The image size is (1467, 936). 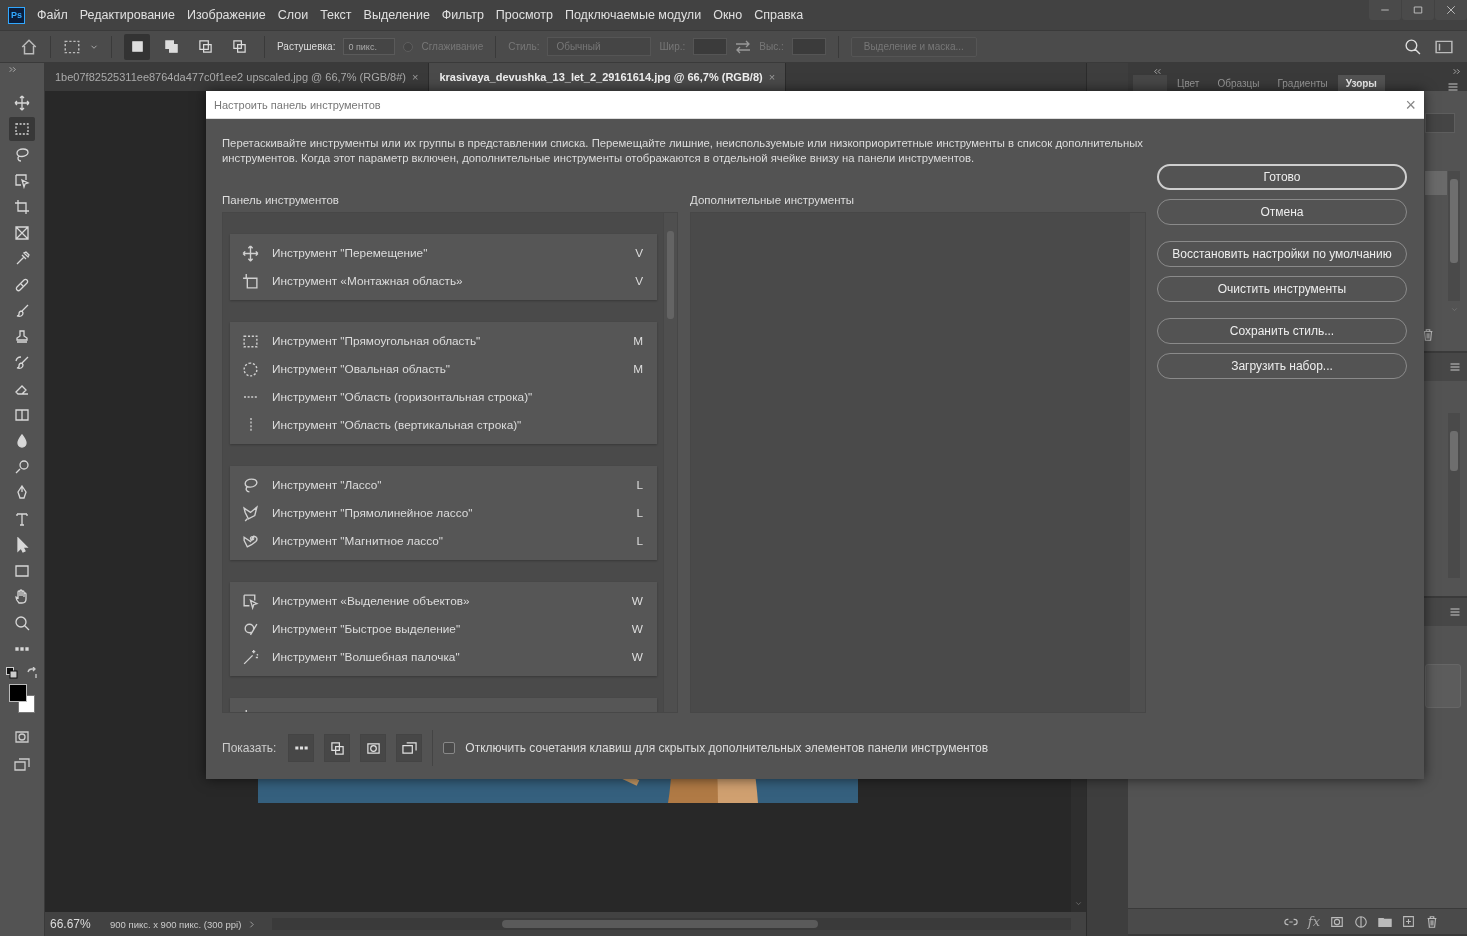 I want to click on tool-group: Инструмент "Перемещение" V Инструмент «Монтажная область» V, so click(x=443, y=267).